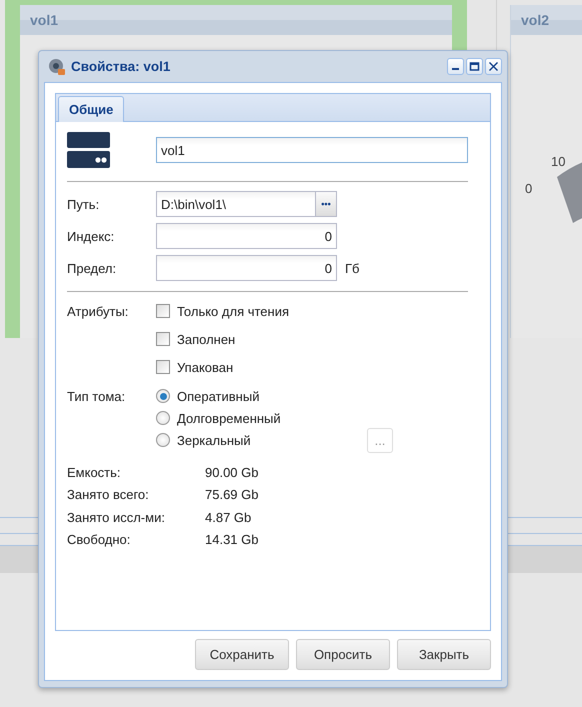 The image size is (582, 707). What do you see at coordinates (231, 540) in the screenshot?
I see `stat-value: 14.31 Gb` at bounding box center [231, 540].